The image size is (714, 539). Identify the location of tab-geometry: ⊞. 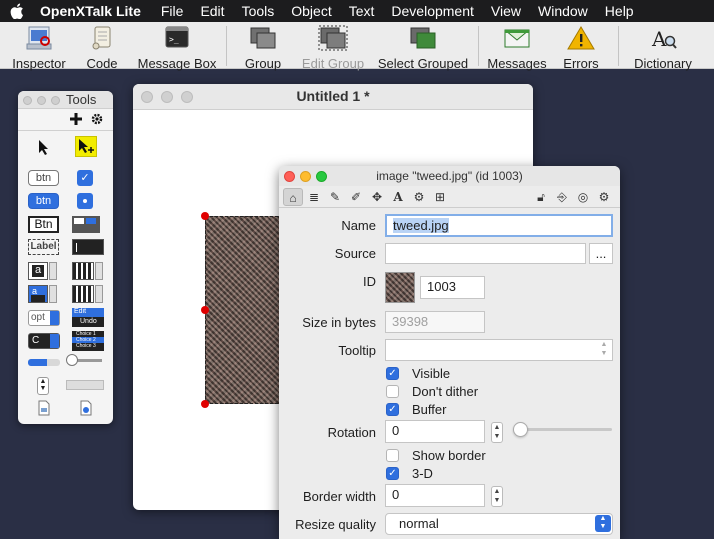
(440, 197).